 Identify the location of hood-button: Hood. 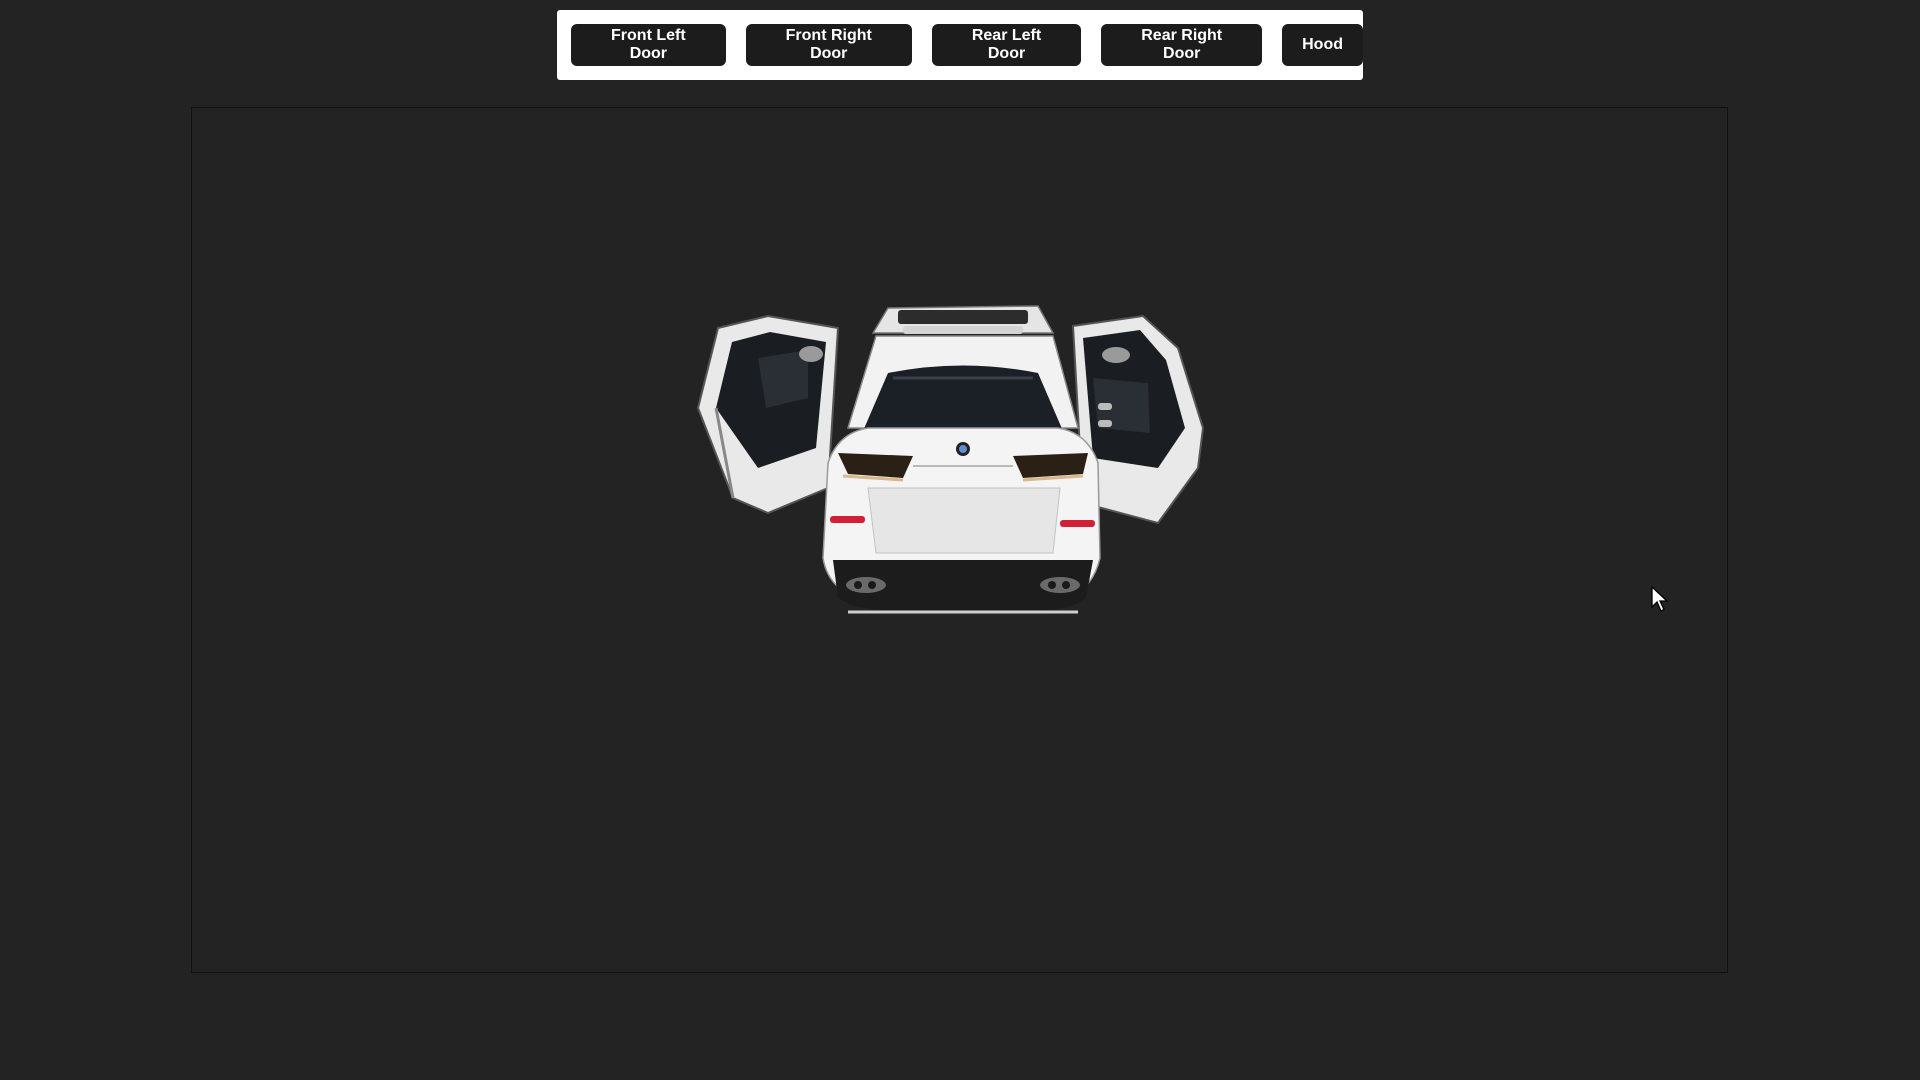
(1322, 45).